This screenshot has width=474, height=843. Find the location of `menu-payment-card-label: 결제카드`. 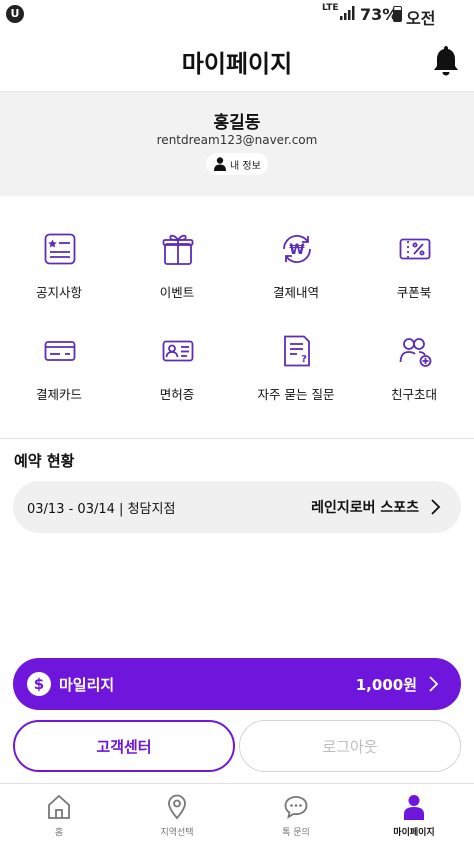

menu-payment-card-label: 결제카드 is located at coordinates (58, 394).